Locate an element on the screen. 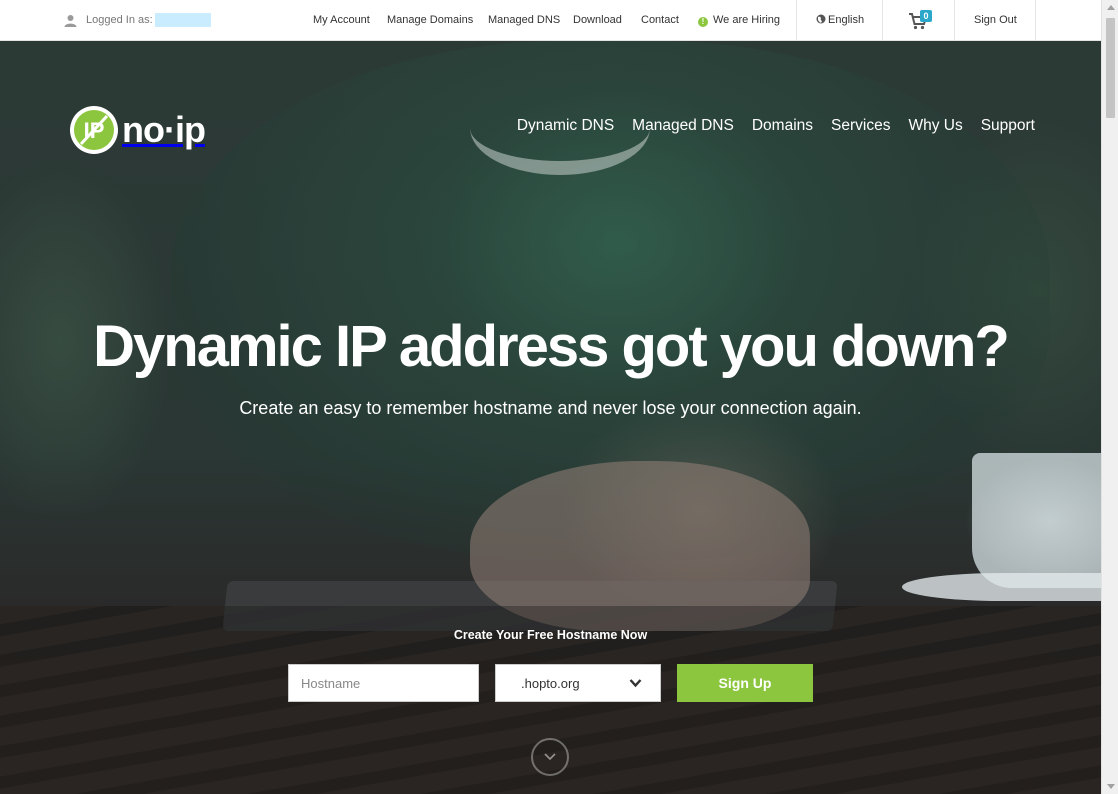 The width and height of the screenshot is (1118, 794). scroll-down-arrow-icon is located at coordinates (1111, 786).